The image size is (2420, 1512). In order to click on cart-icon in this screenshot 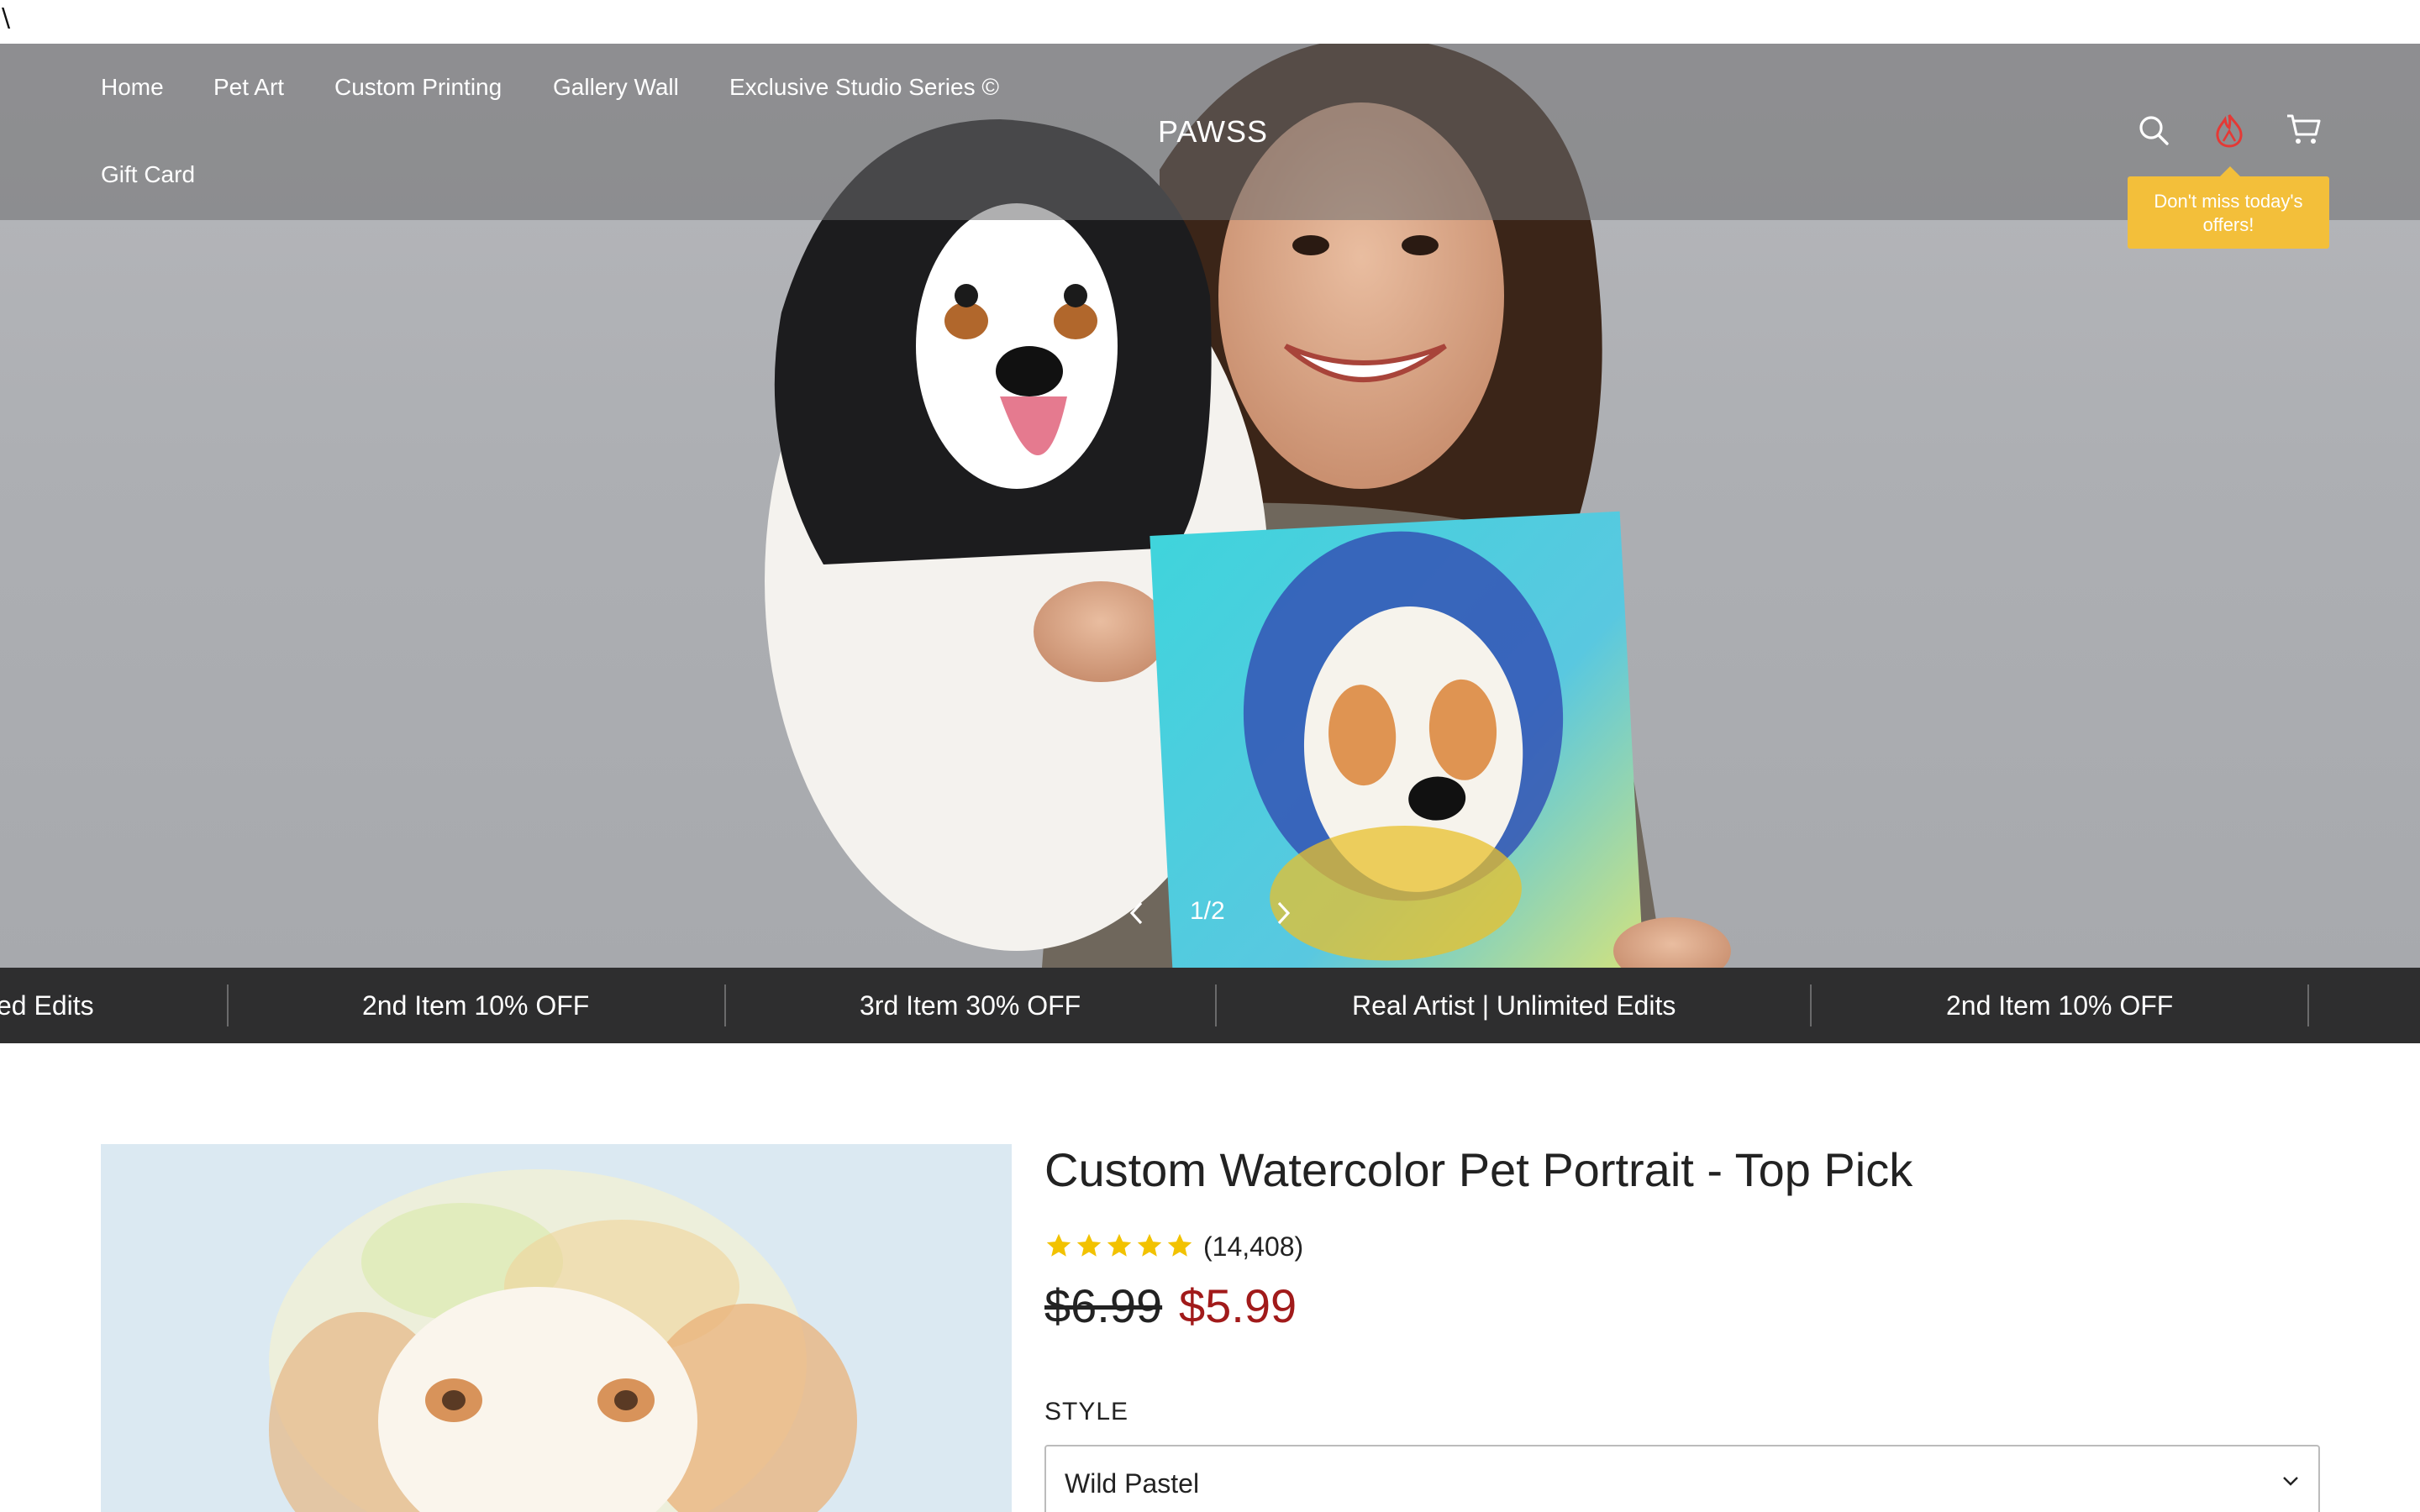, I will do `click(2304, 129)`.